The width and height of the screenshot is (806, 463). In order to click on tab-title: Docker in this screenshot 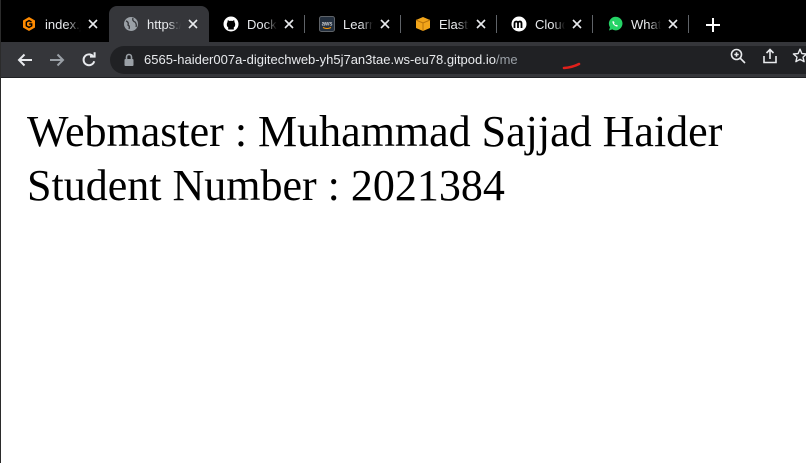, I will do `click(262, 24)`.